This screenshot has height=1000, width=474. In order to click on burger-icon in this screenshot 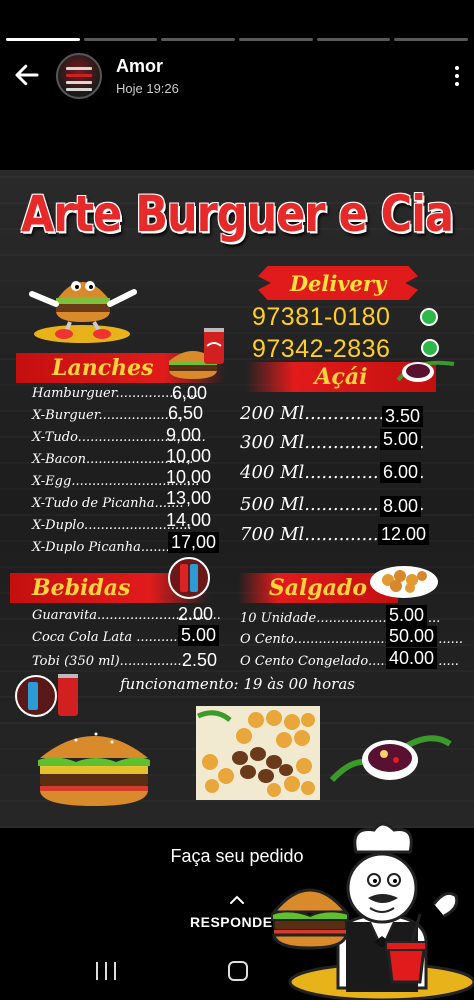, I will do `click(94, 769)`.